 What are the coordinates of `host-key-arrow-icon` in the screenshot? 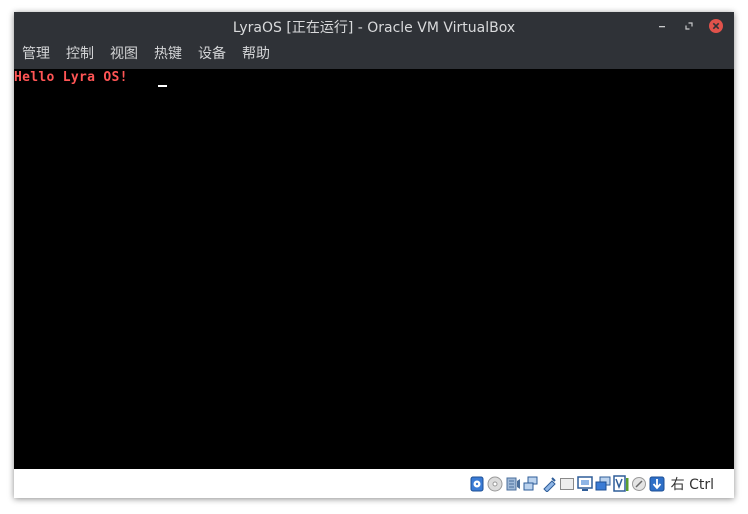 It's located at (657, 484).